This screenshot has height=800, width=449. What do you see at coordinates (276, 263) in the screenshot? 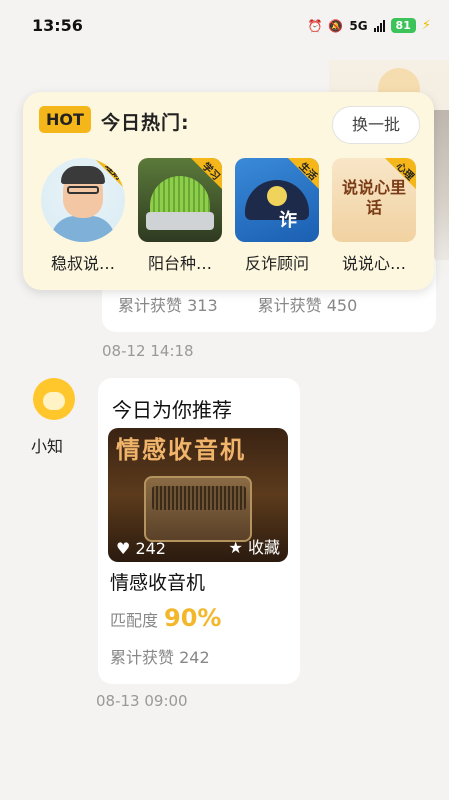
I see `hot-item-label: 反诈顾问` at bounding box center [276, 263].